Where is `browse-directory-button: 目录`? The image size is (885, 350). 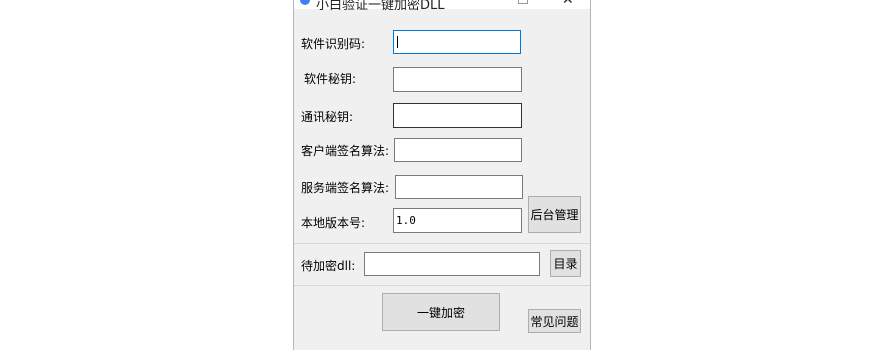
browse-directory-button: 目录 is located at coordinates (565, 263).